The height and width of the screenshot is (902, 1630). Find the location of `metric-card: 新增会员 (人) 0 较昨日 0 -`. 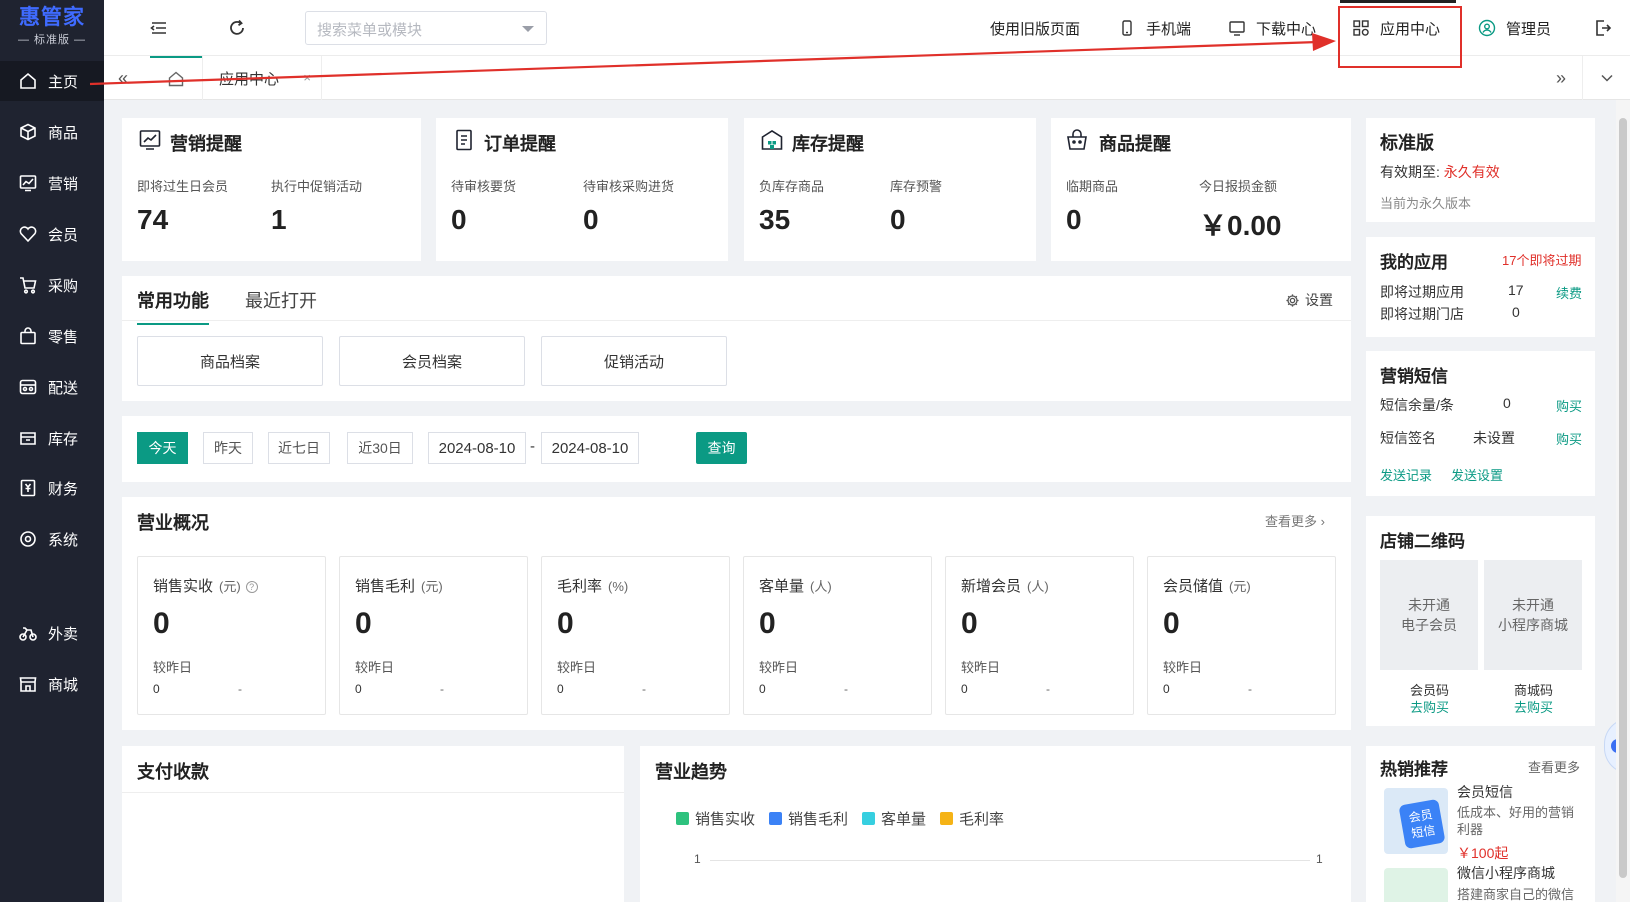

metric-card: 新增会员 (人) 0 较昨日 0 - is located at coordinates (1039, 635).